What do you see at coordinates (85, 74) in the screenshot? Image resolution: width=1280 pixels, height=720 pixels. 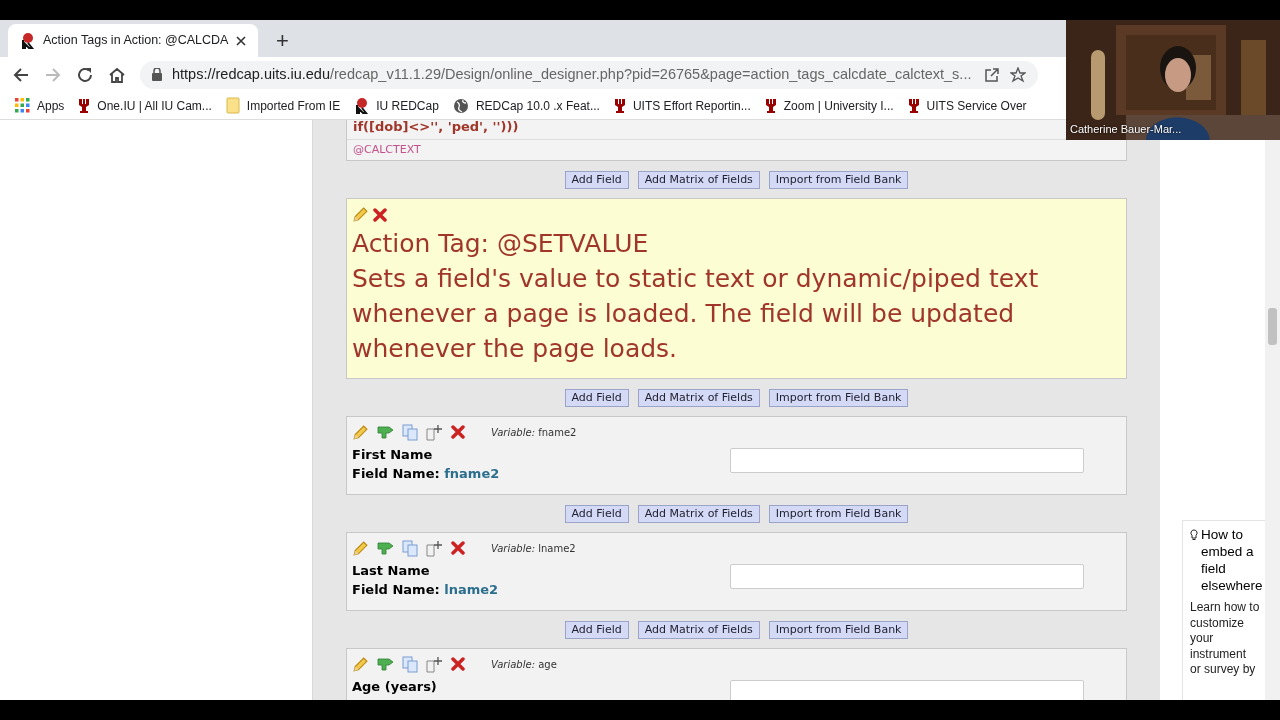 I see `reload-icon` at bounding box center [85, 74].